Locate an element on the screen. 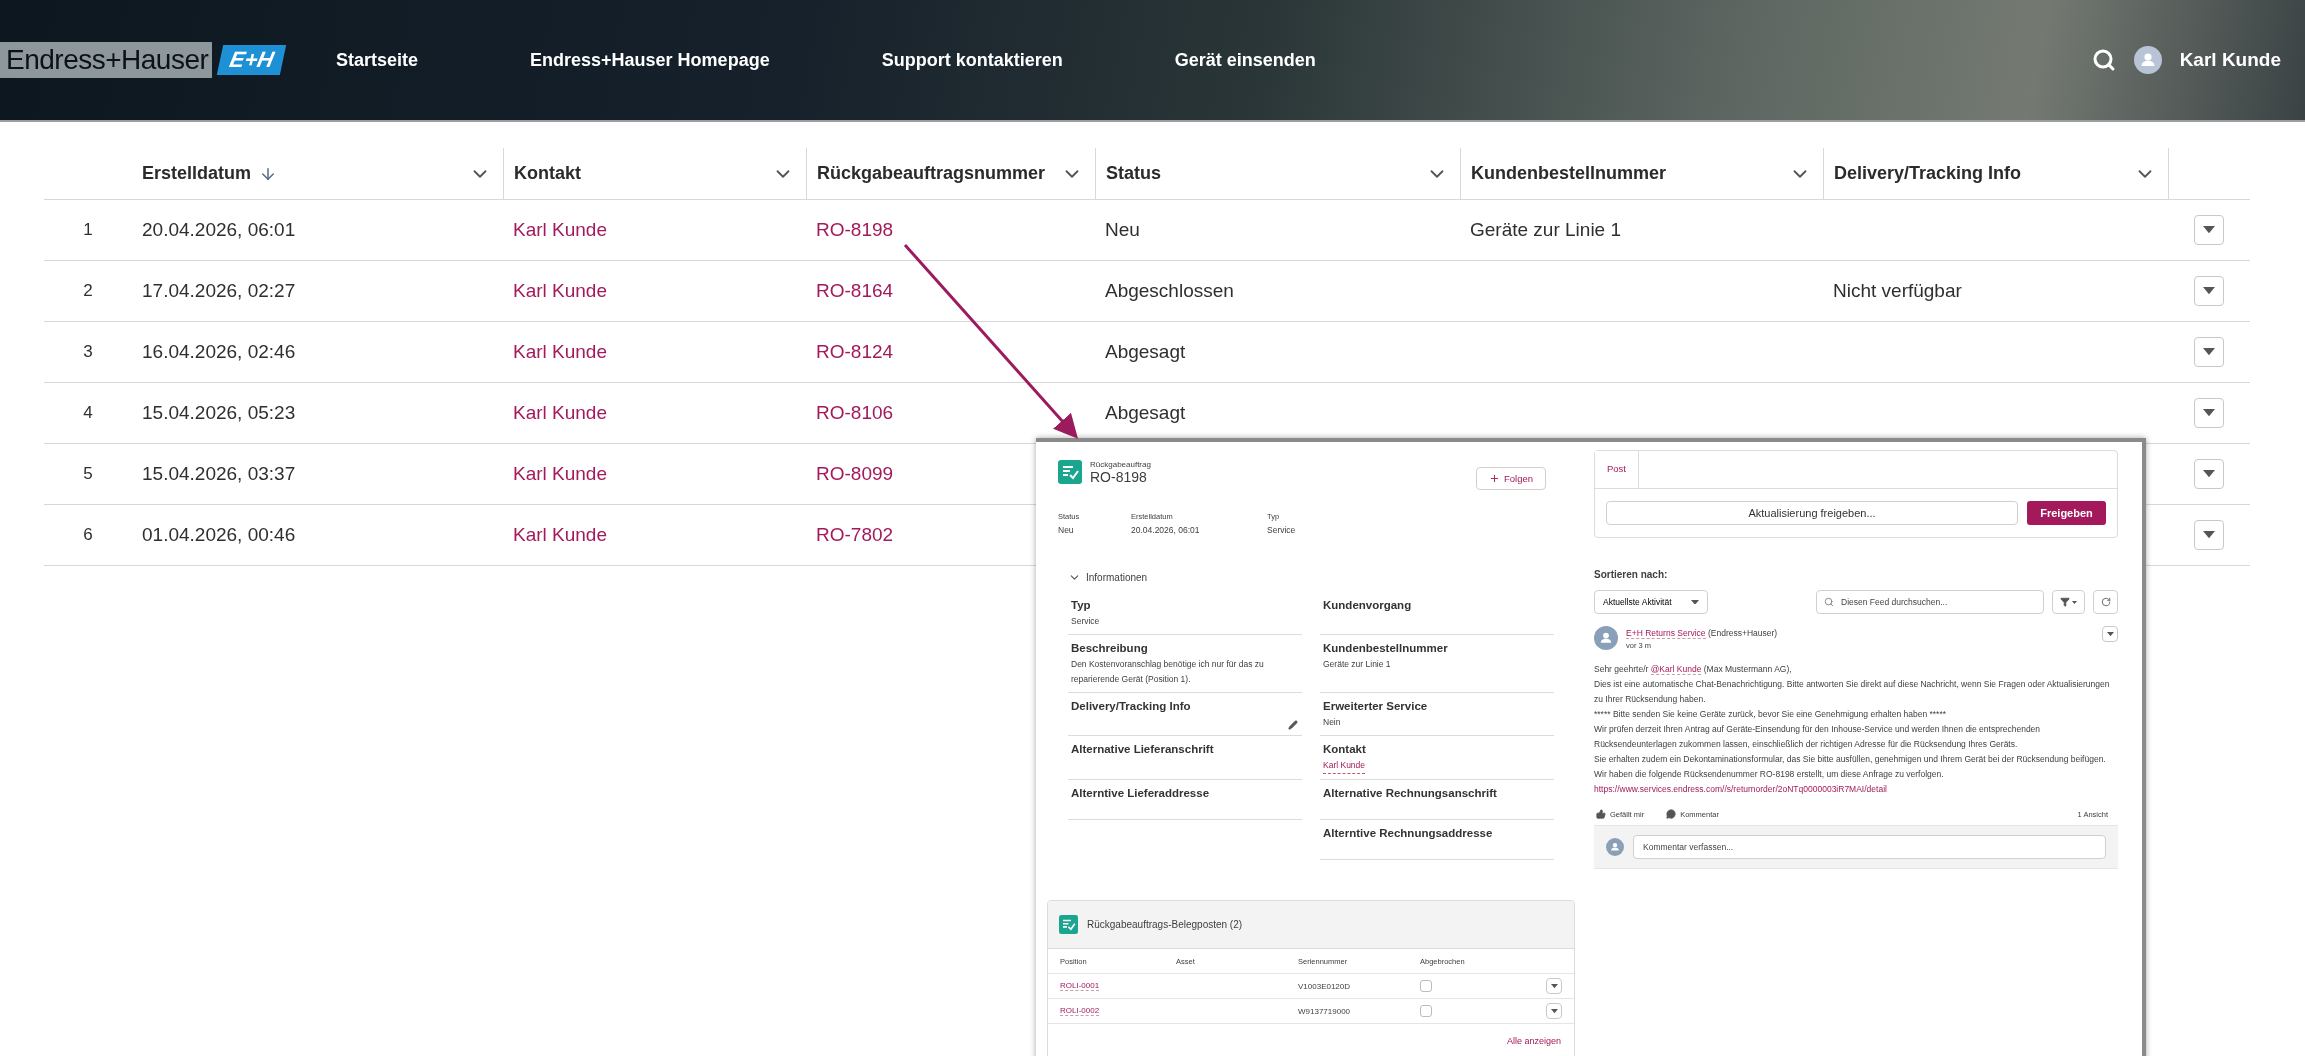 This screenshot has height=1056, width=2305. date-cell: 20.04.2026, 06:01 is located at coordinates (219, 230).